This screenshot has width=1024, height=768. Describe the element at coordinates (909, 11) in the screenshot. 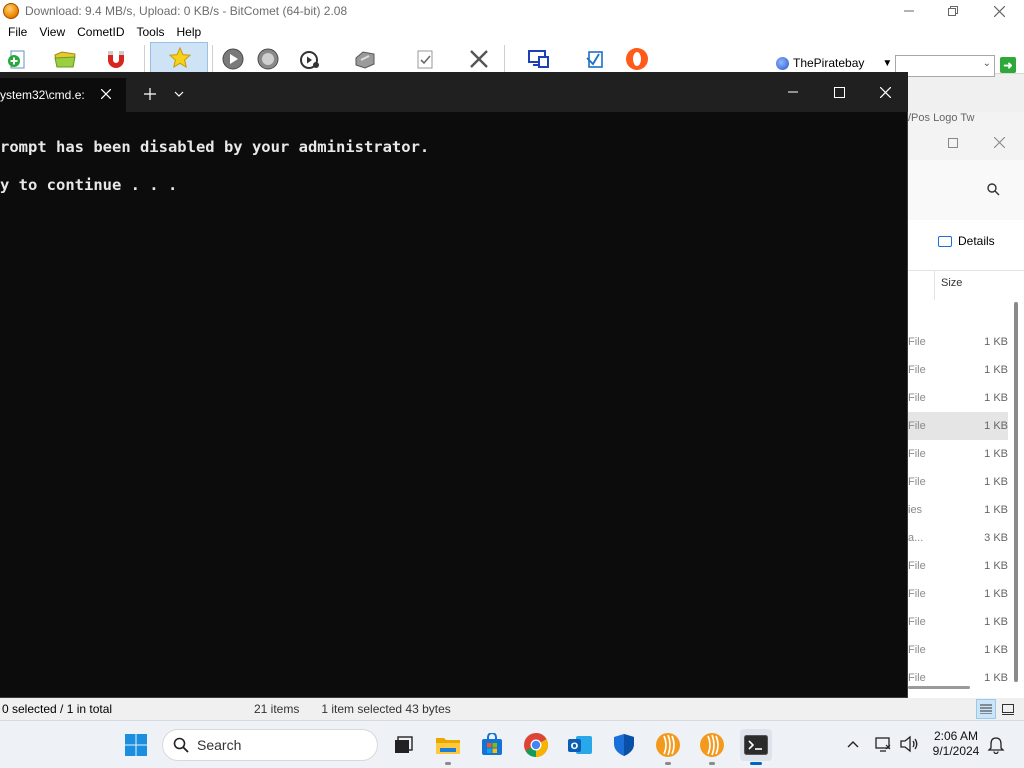

I see `minimize-button` at that location.